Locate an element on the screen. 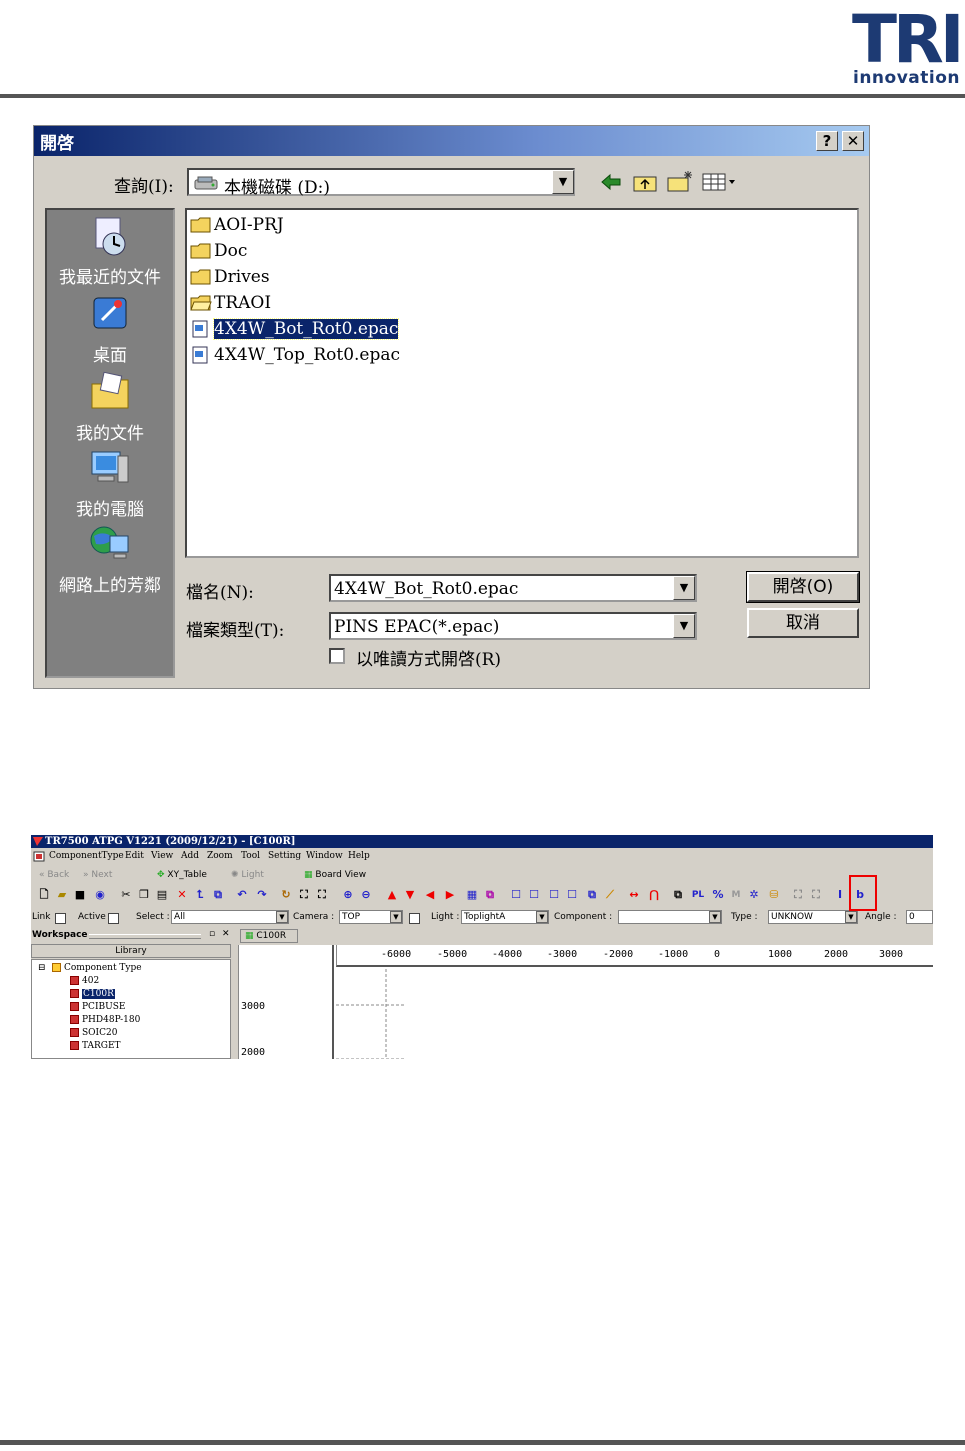  m-icon: M is located at coordinates (736, 895).